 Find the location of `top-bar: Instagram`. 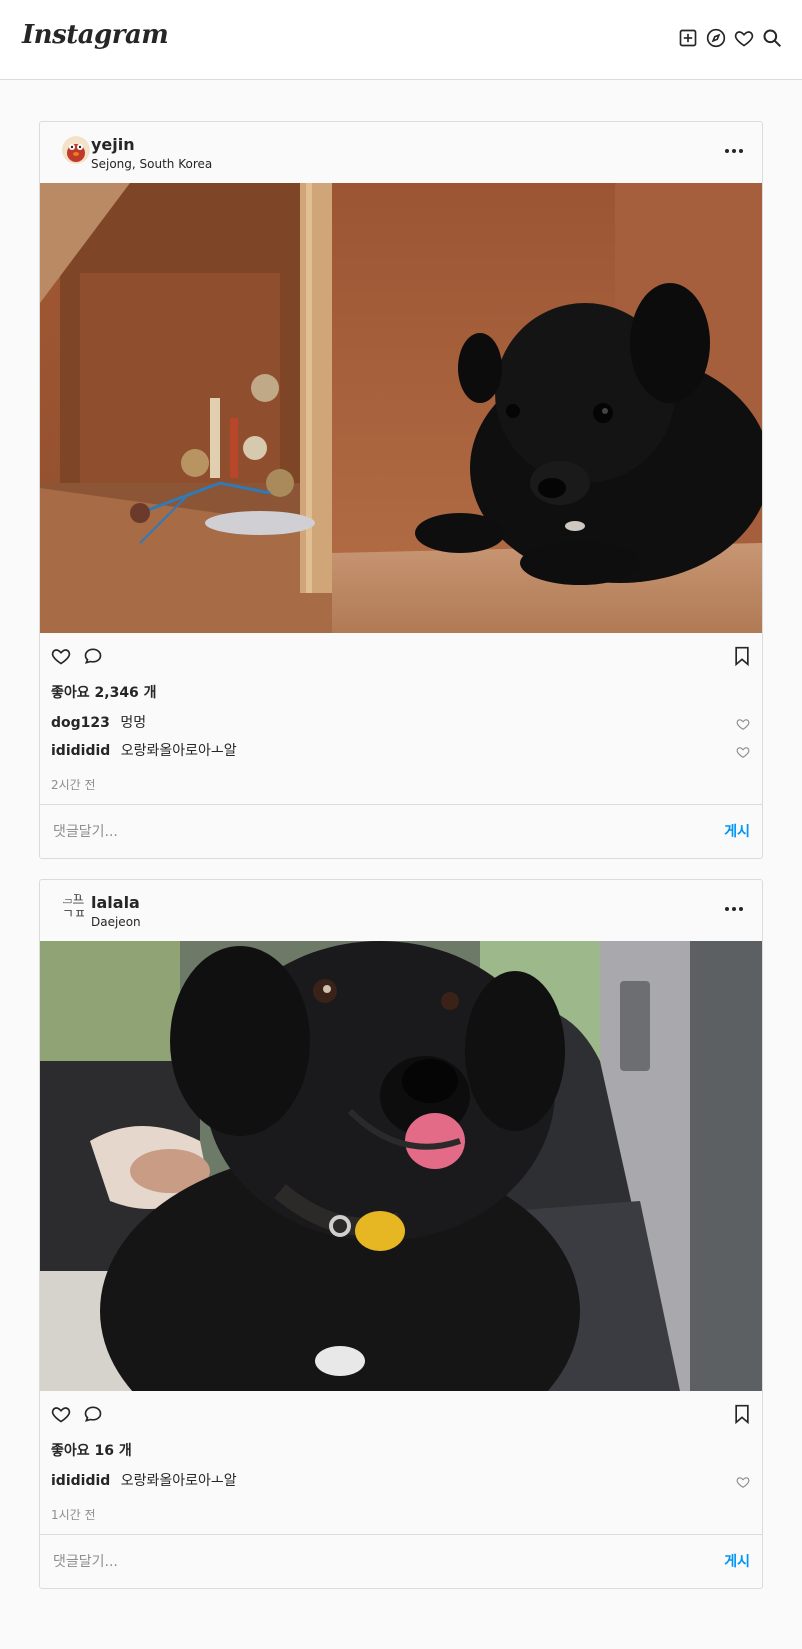

top-bar: Instagram is located at coordinates (401, 40).